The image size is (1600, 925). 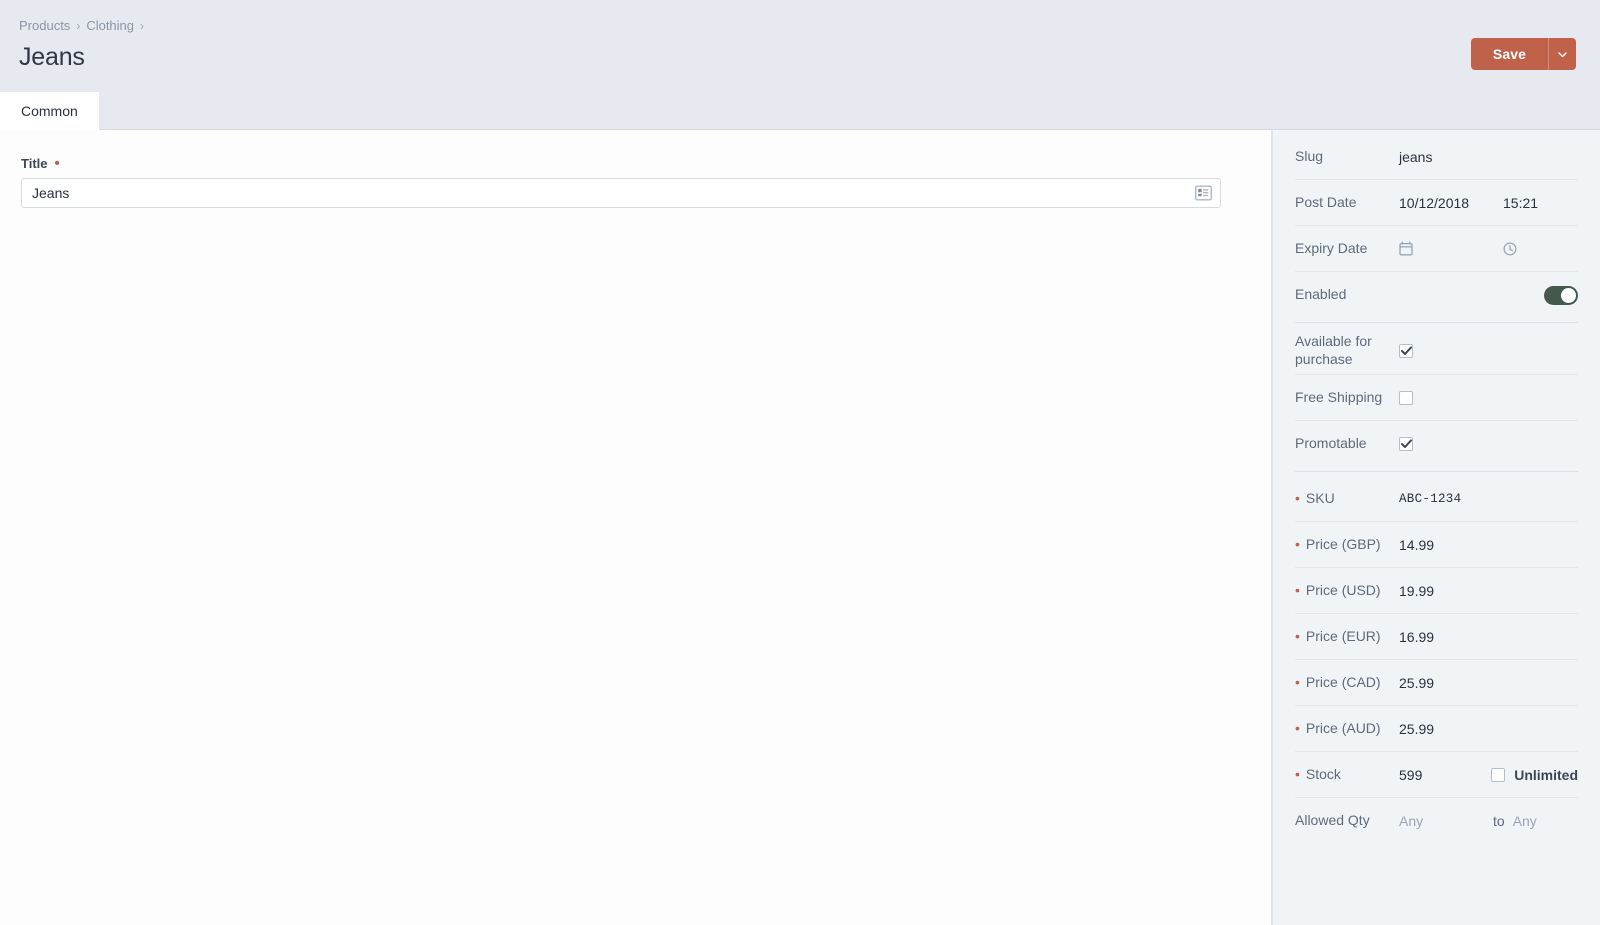 What do you see at coordinates (1488, 821) in the screenshot?
I see `allowed-qty-value: Any to Any` at bounding box center [1488, 821].